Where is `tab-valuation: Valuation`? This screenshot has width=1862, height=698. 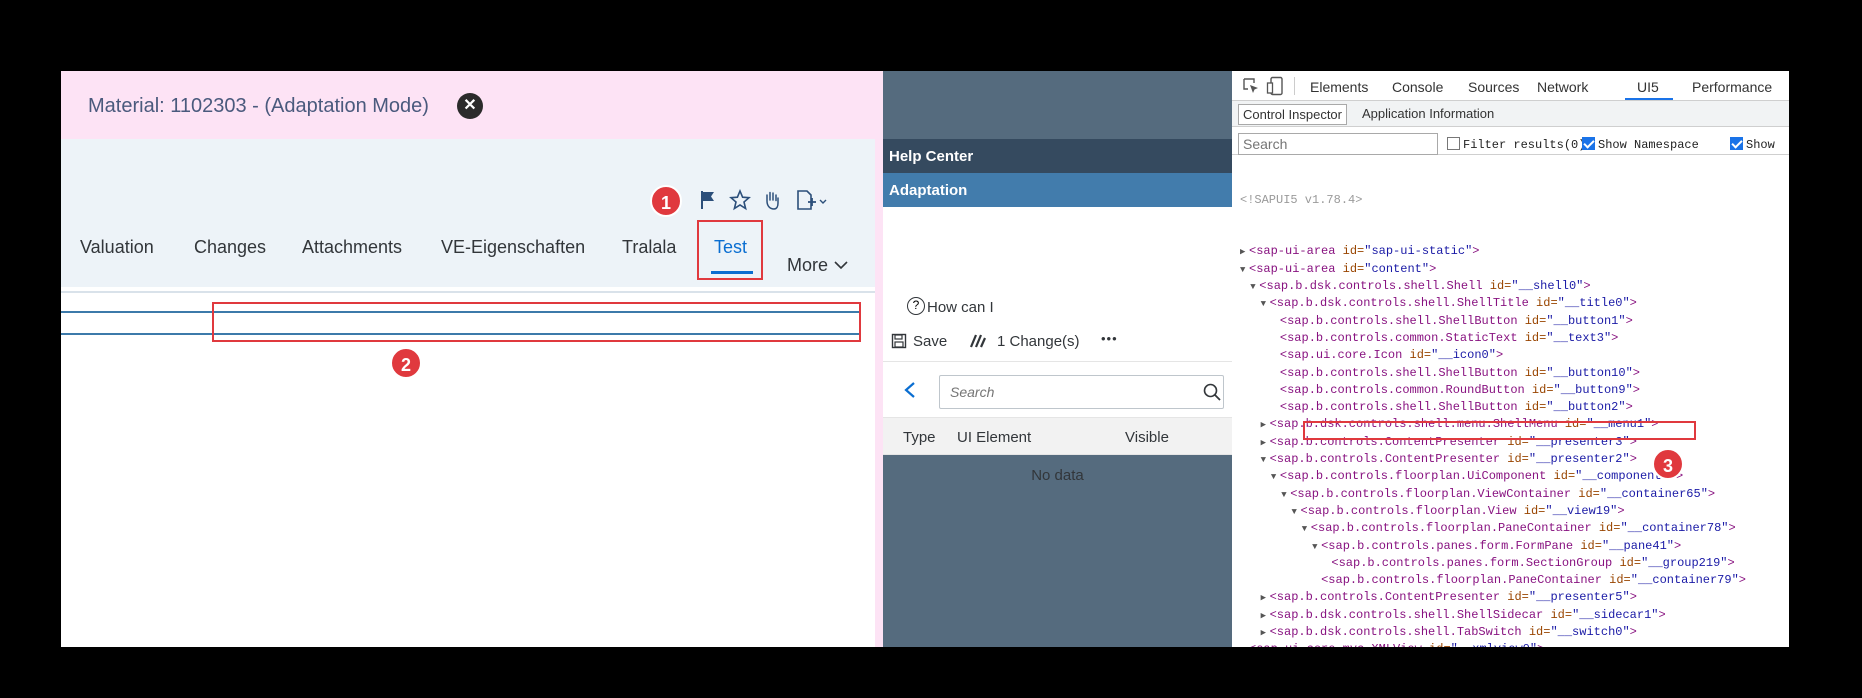
tab-valuation: Valuation is located at coordinates (117, 247).